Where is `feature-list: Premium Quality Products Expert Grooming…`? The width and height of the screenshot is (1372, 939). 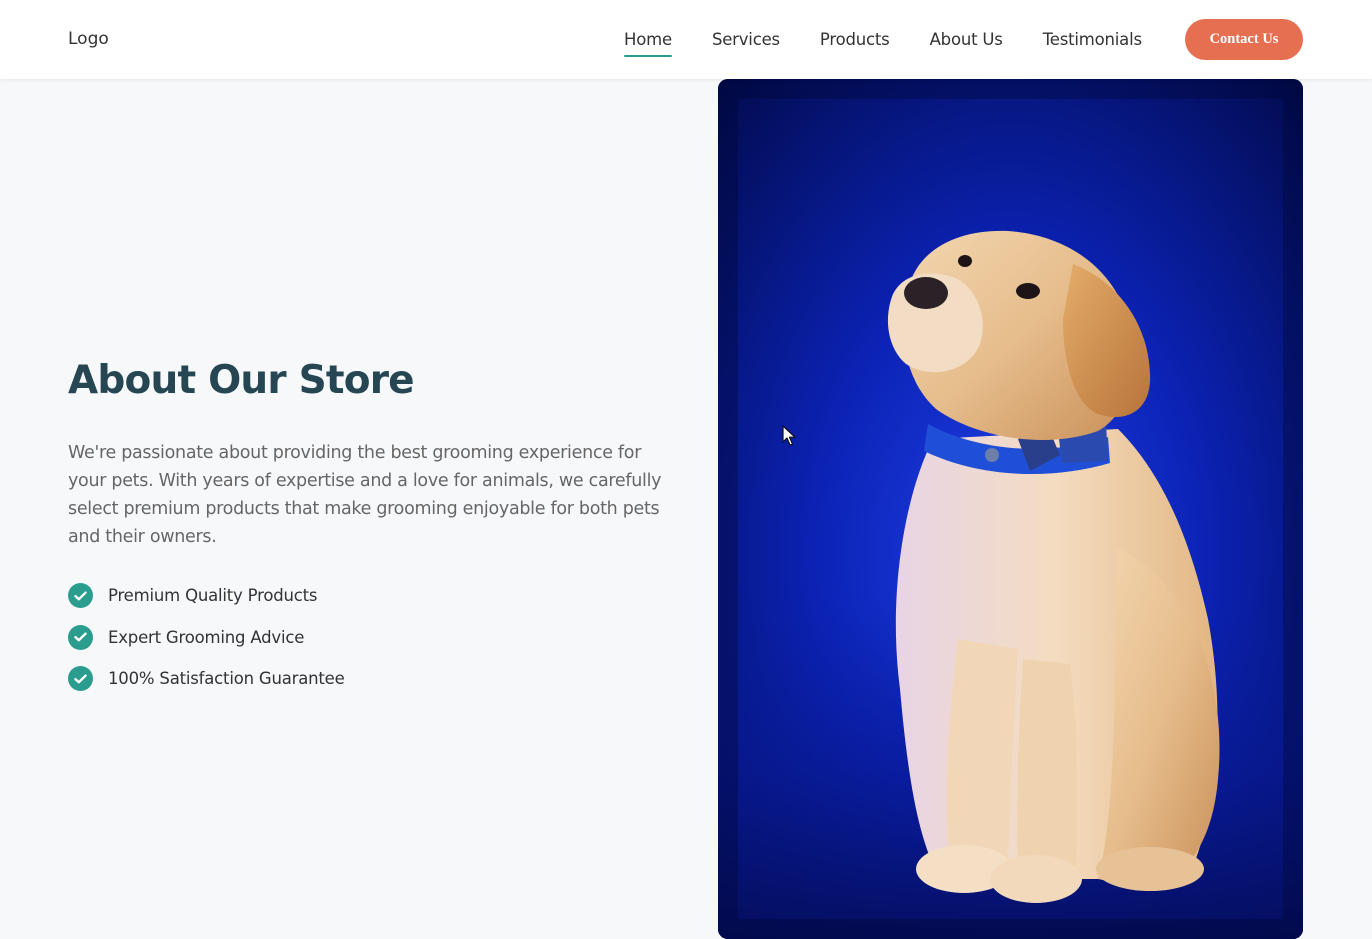
feature-list: Premium Quality Products Expert Grooming… is located at coordinates (206, 645).